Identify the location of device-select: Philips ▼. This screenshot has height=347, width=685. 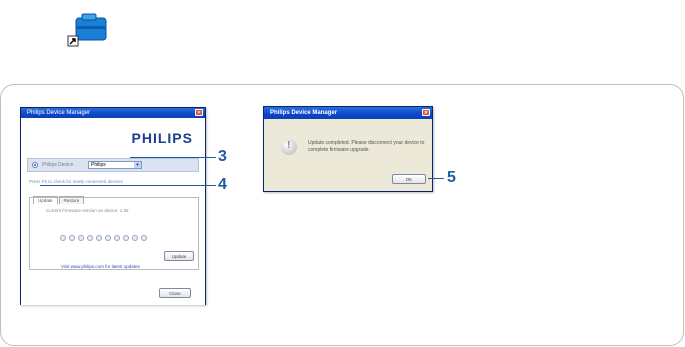
(115, 165).